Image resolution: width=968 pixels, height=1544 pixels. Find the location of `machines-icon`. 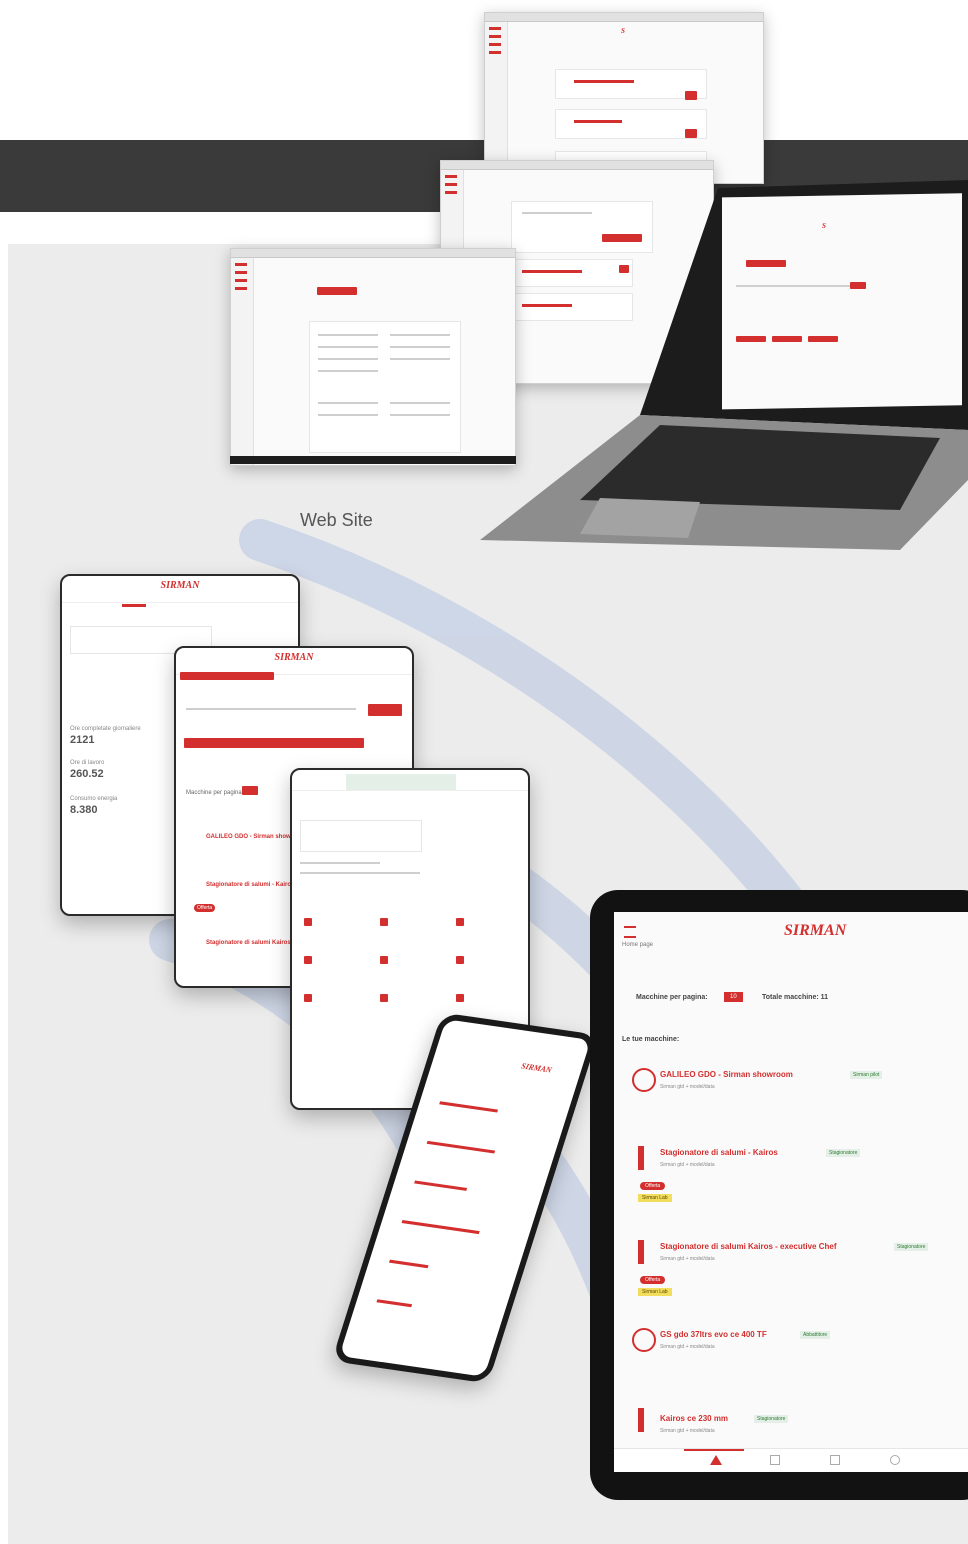

machines-icon is located at coordinates (775, 1460).